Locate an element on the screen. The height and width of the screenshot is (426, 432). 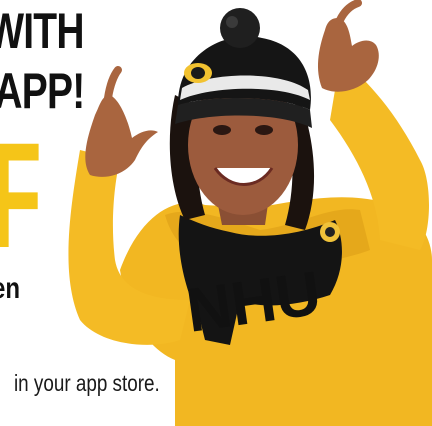
headline-line-1: WITH is located at coordinates (42, 31).